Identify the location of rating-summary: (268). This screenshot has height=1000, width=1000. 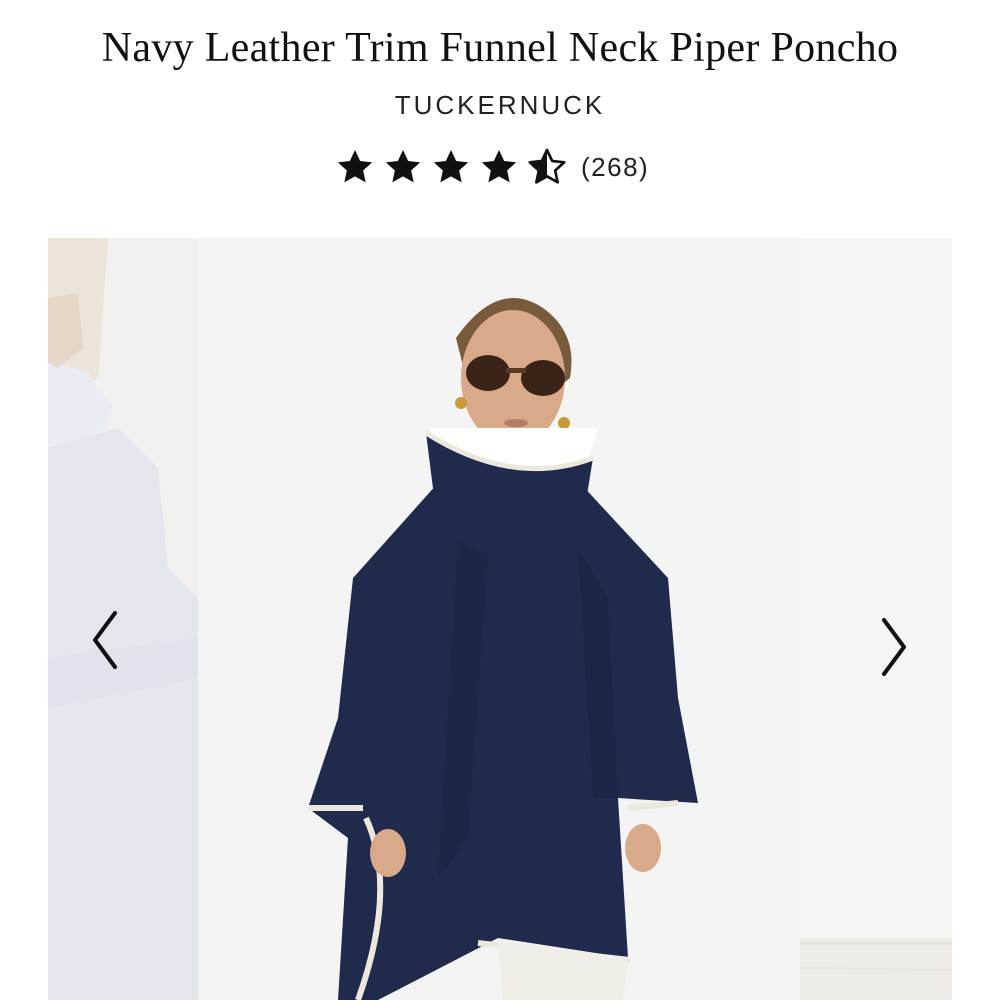
(492, 167).